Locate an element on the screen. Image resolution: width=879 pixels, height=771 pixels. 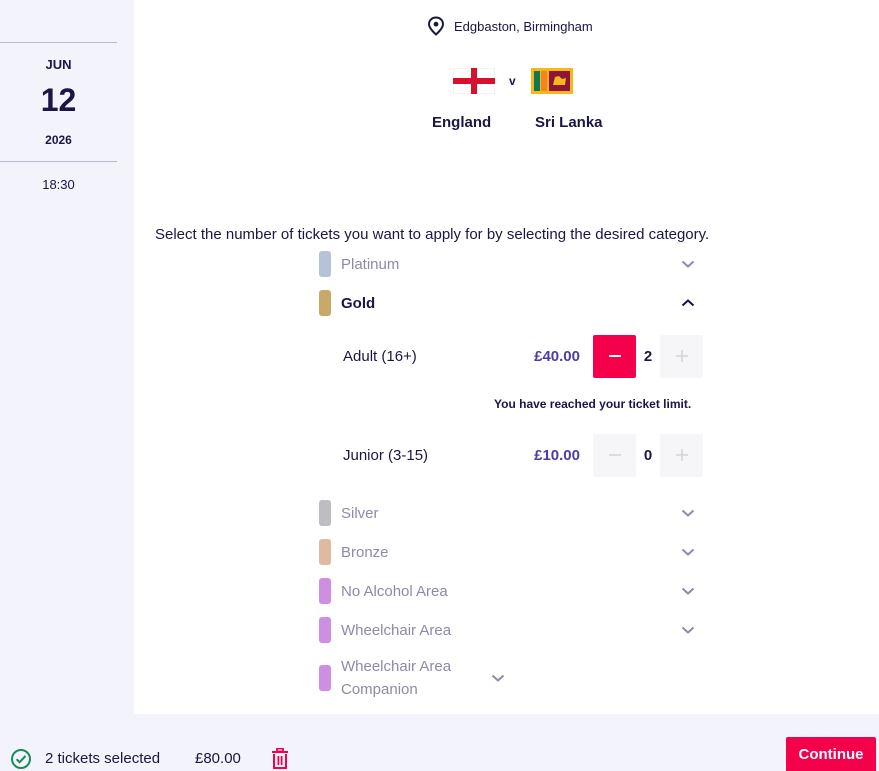
category-label: Gold is located at coordinates (358, 303).